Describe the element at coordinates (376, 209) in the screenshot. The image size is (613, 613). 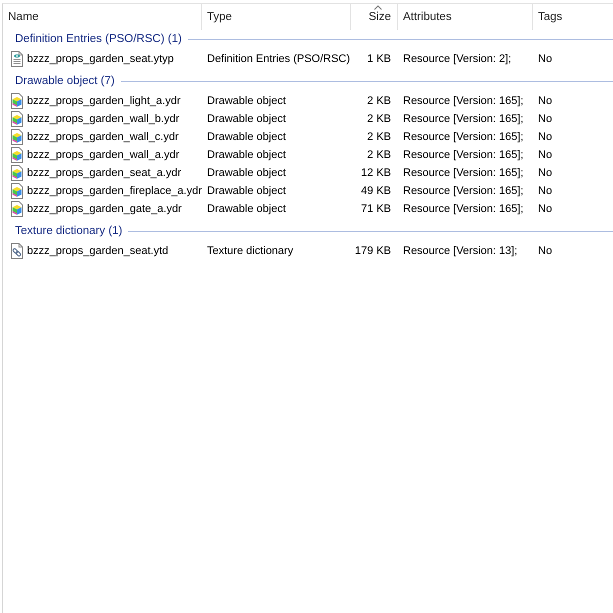
I see `file-size: 71 KB` at that location.